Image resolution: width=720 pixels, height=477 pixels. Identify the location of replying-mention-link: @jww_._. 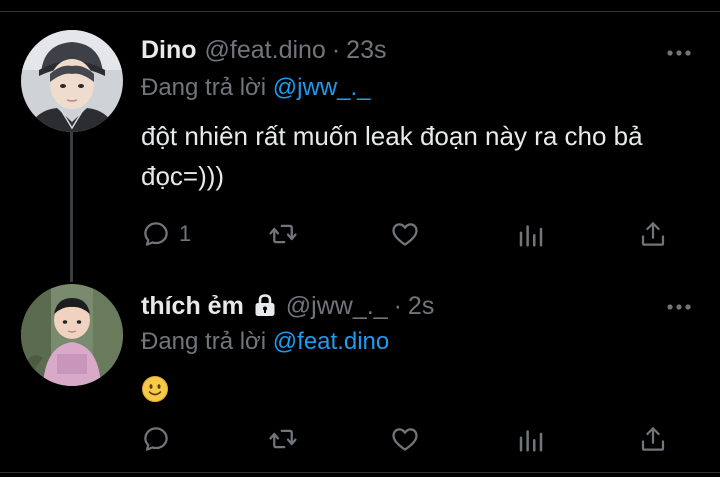
(322, 87).